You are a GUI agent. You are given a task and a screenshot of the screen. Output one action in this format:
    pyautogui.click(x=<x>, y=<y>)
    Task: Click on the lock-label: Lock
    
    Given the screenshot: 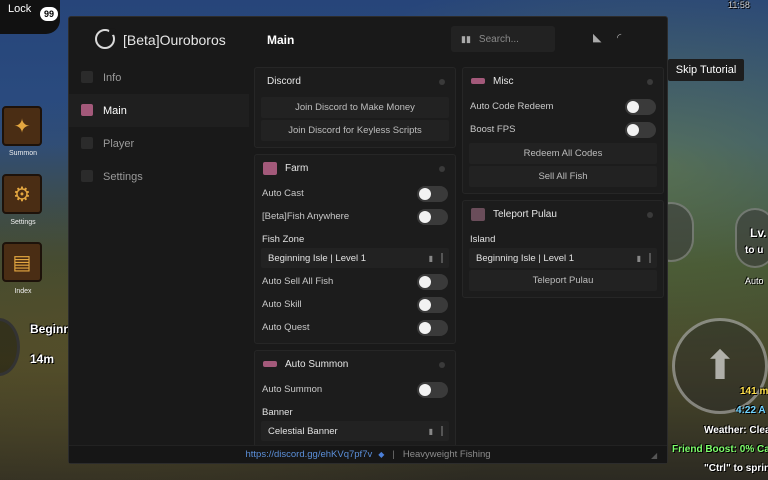 What is the action you would take?
    pyautogui.click(x=20, y=9)
    